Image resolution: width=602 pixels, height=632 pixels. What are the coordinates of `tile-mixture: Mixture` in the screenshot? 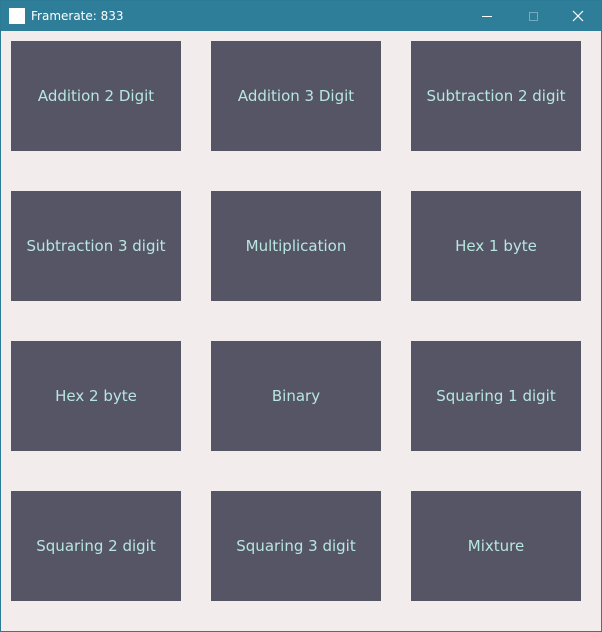 It's located at (496, 546).